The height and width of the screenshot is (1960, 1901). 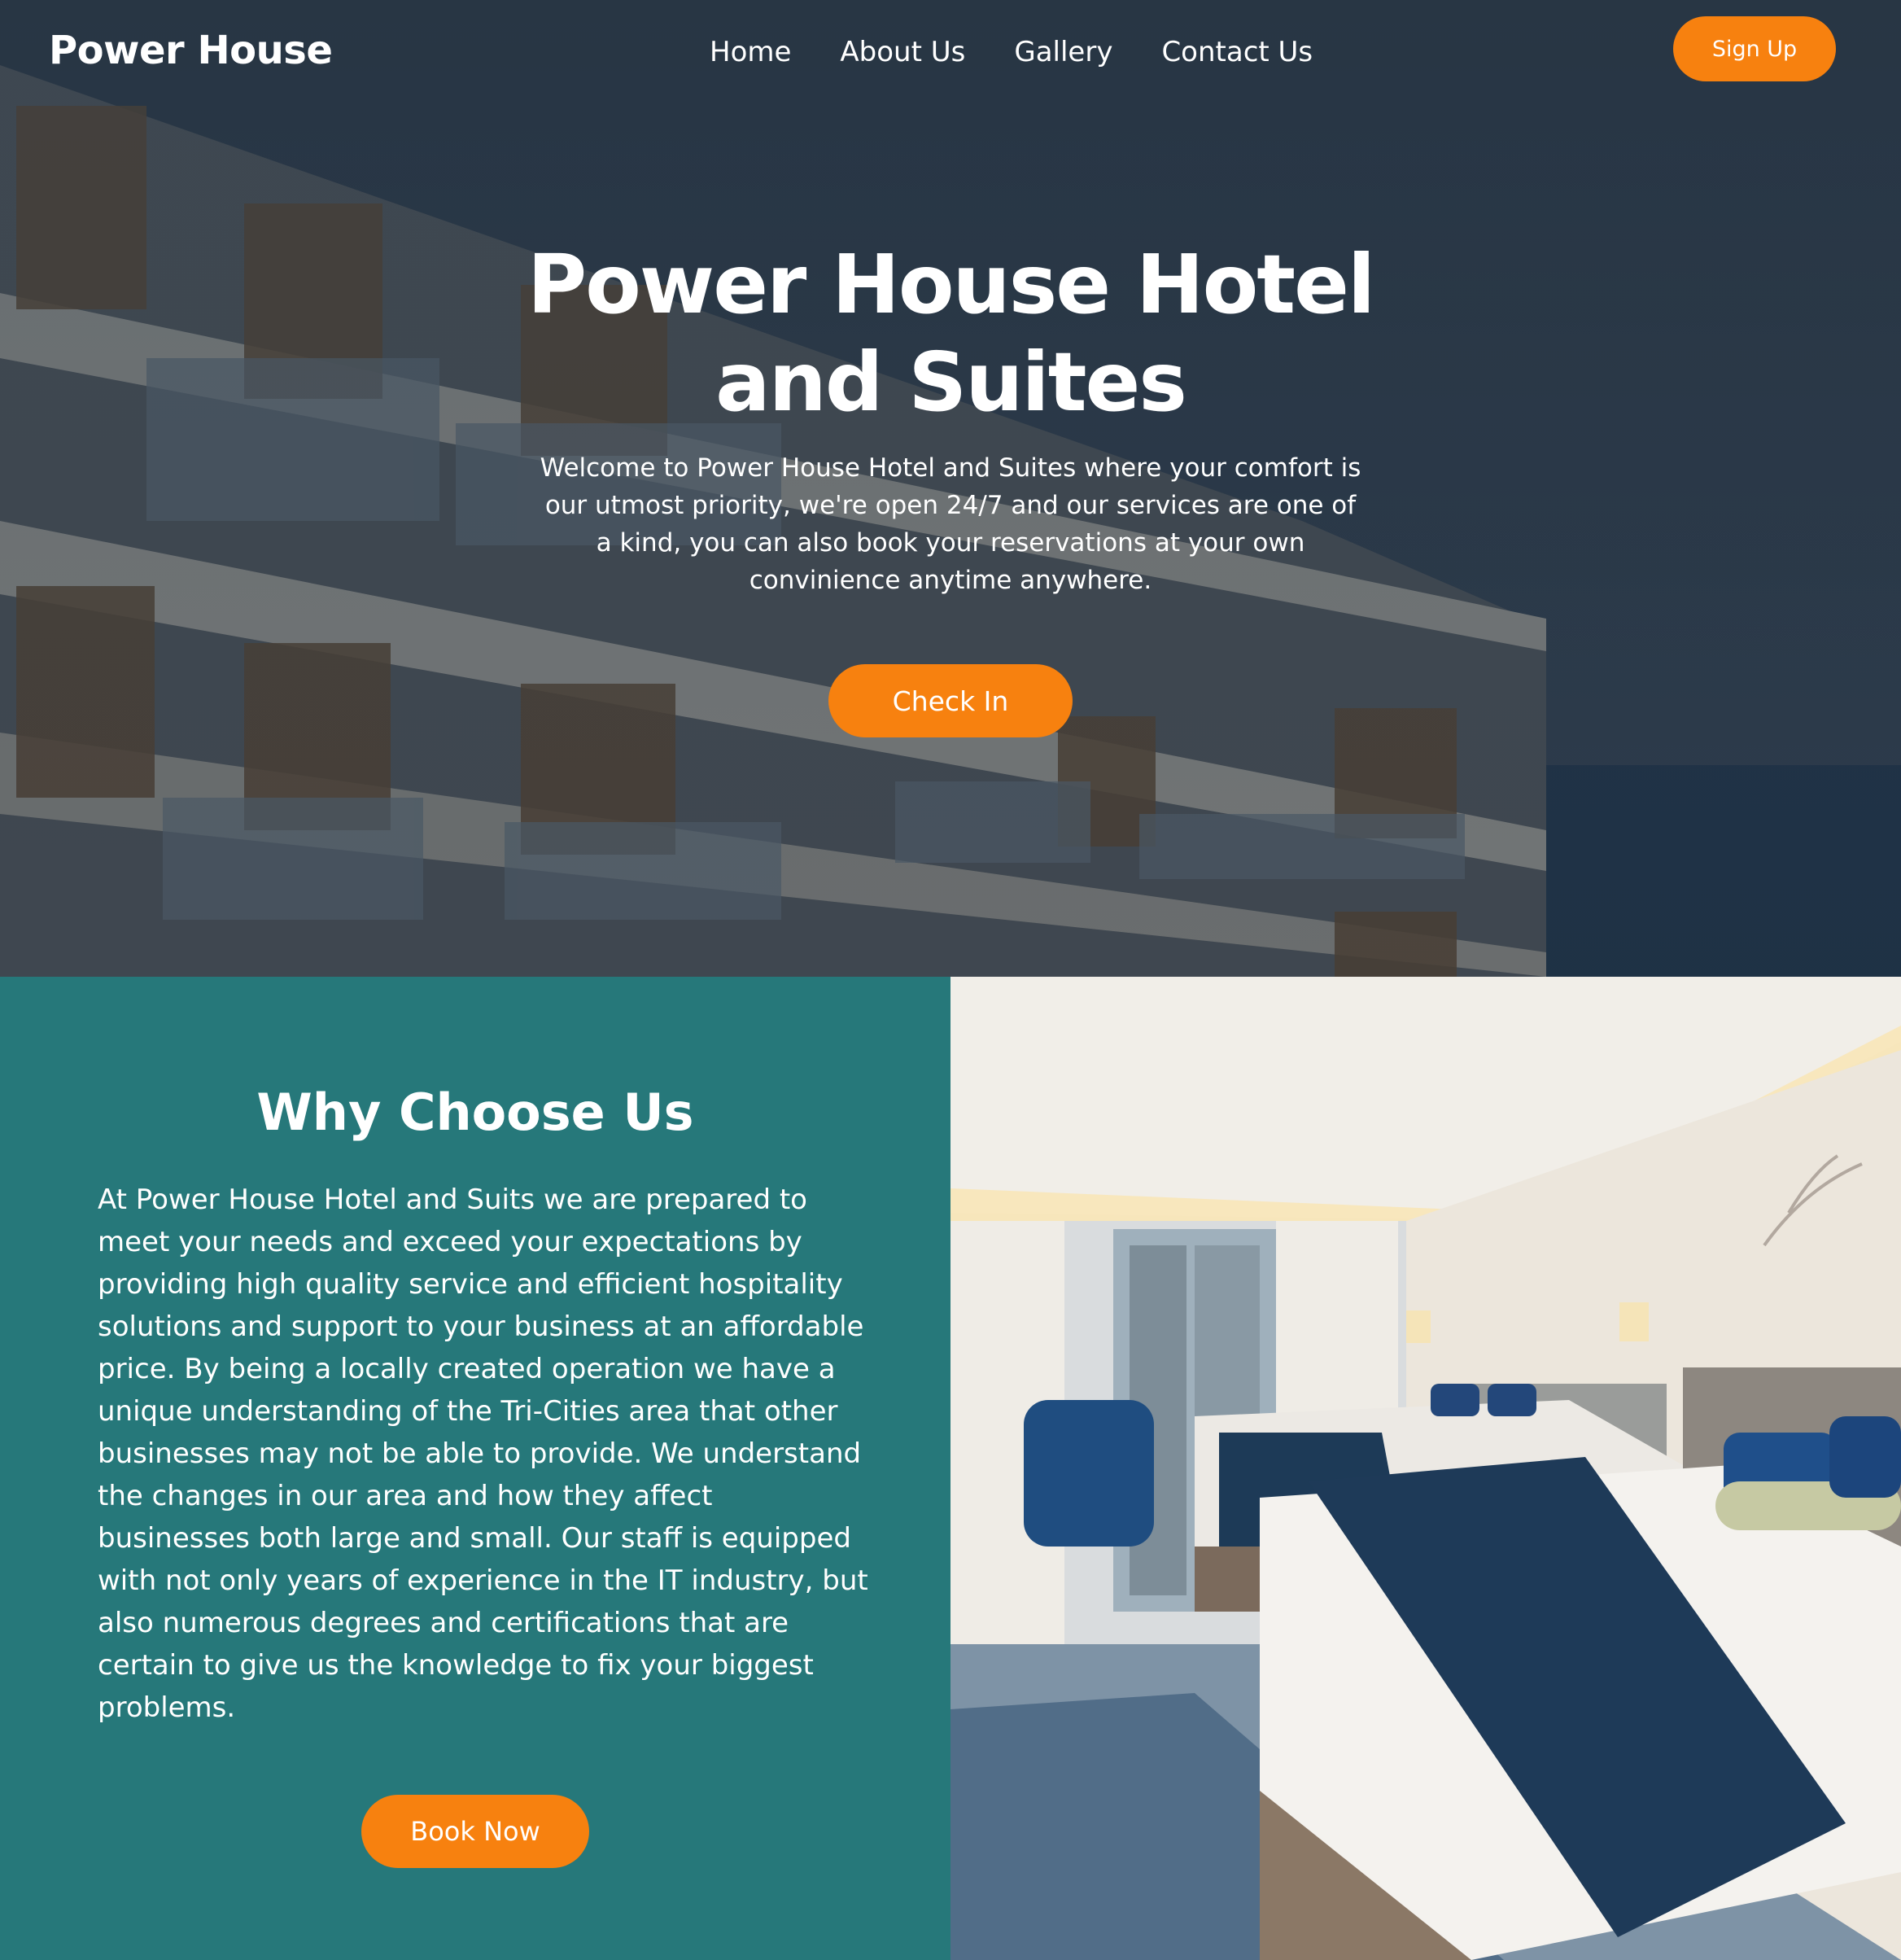 I want to click on check-in-button: Check In, so click(x=950, y=700).